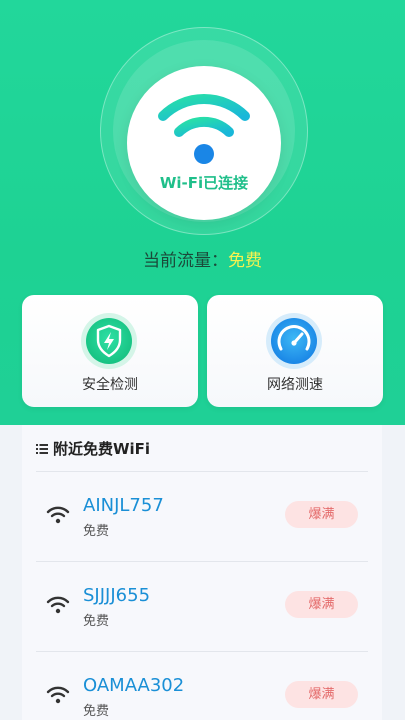 The image size is (405, 720). Describe the element at coordinates (204, 129) in the screenshot. I see `wifi-icon` at that location.